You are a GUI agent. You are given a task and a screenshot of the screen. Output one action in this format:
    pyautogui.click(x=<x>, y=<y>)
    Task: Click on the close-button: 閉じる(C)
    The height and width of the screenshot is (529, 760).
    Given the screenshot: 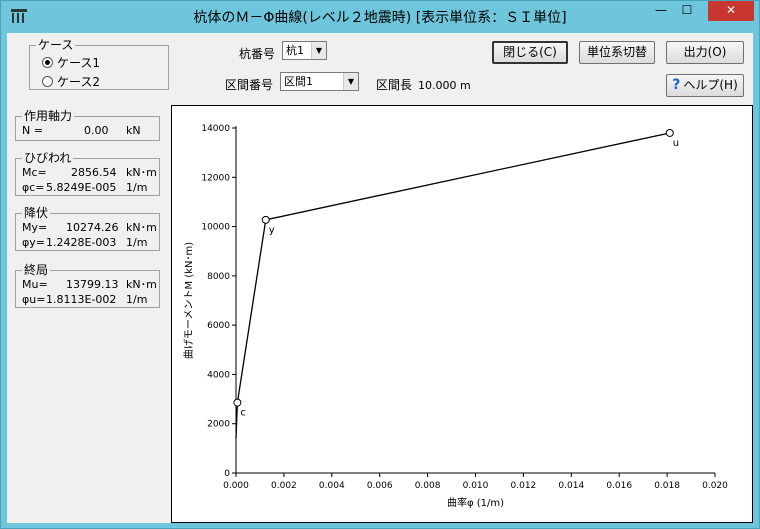 What is the action you would take?
    pyautogui.click(x=530, y=52)
    